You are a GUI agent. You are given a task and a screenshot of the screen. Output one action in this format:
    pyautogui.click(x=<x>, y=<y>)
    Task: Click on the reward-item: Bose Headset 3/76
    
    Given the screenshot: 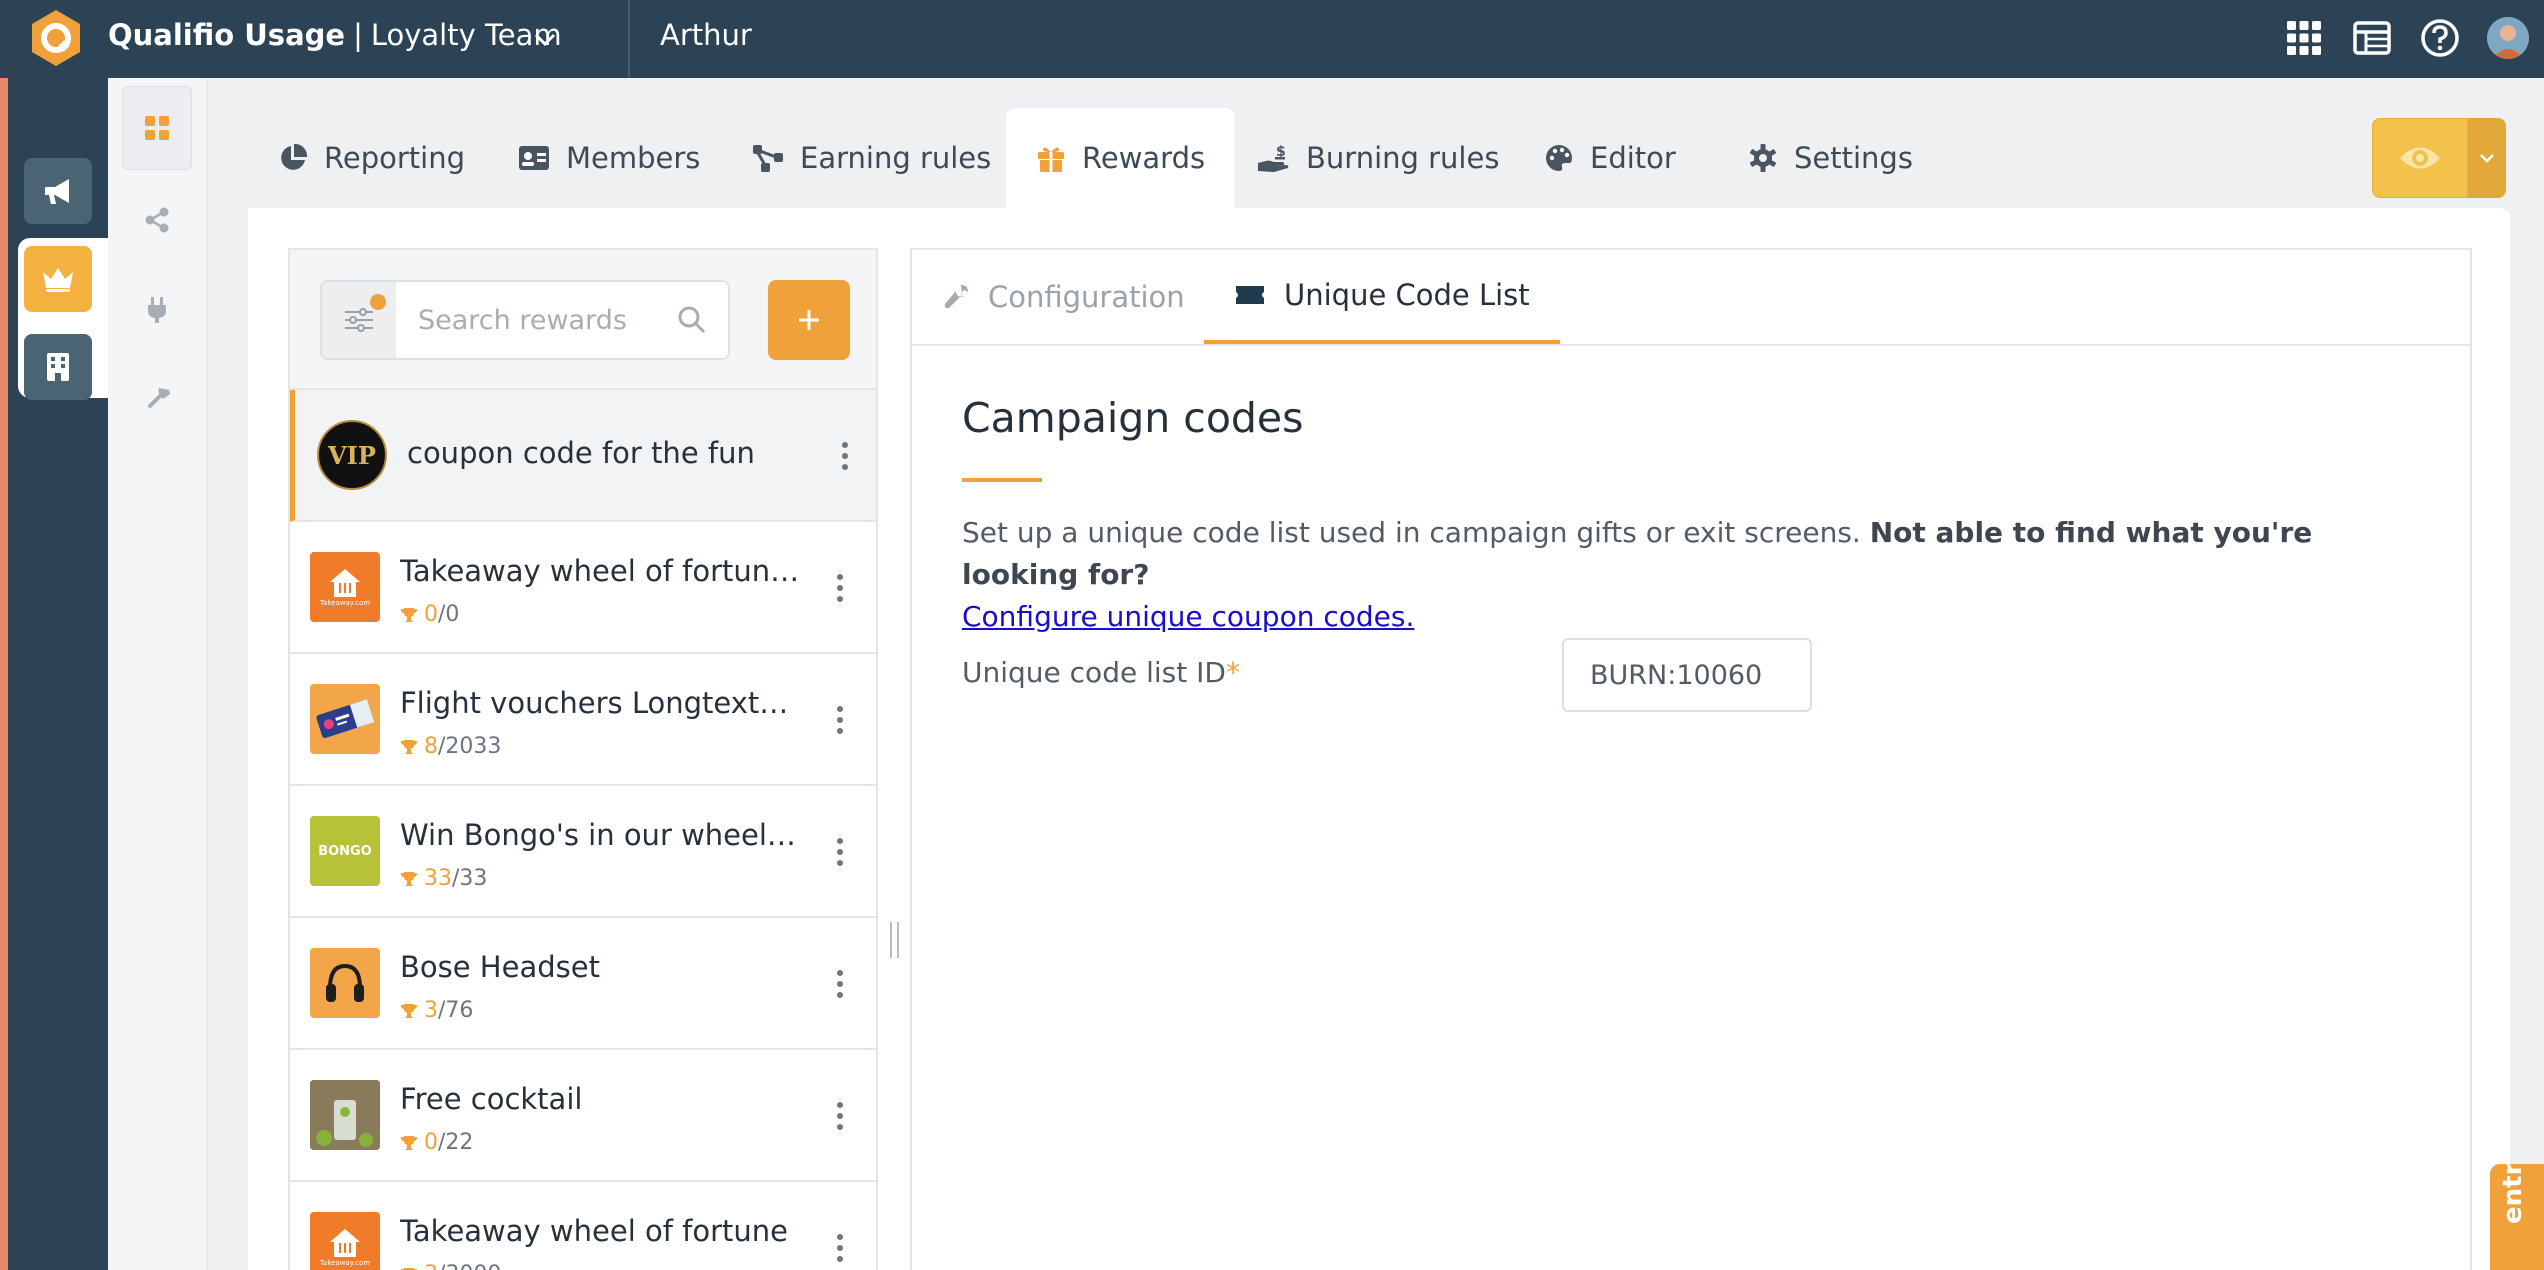 What is the action you would take?
    pyautogui.click(x=583, y=984)
    